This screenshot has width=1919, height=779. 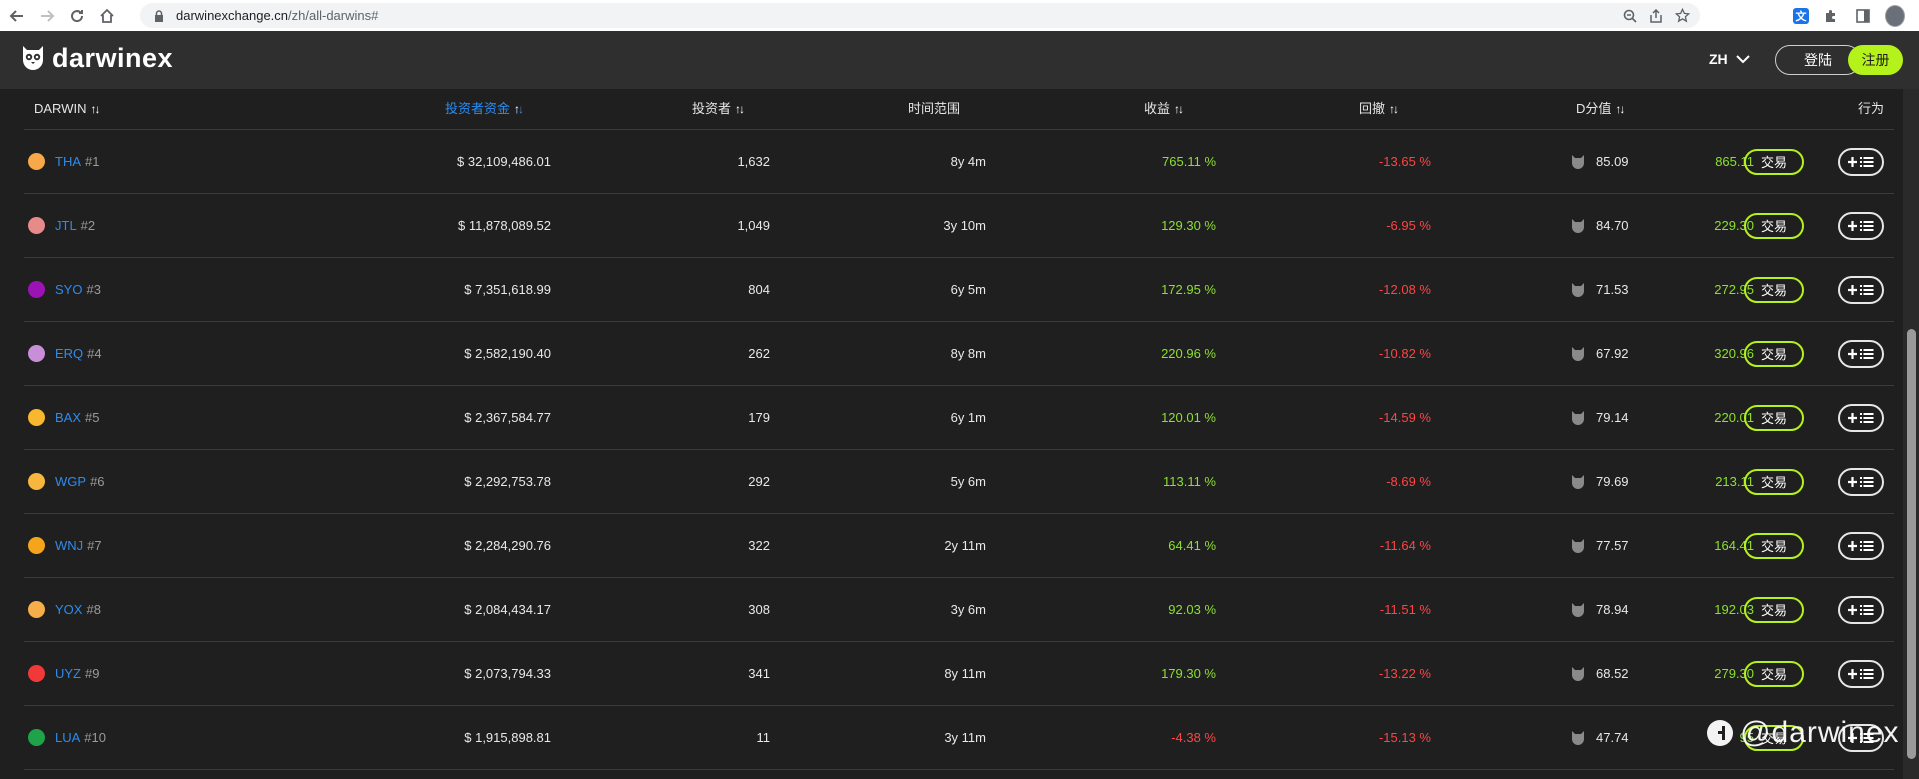 I want to click on darwin-ticker: WGP, so click(x=70, y=481).